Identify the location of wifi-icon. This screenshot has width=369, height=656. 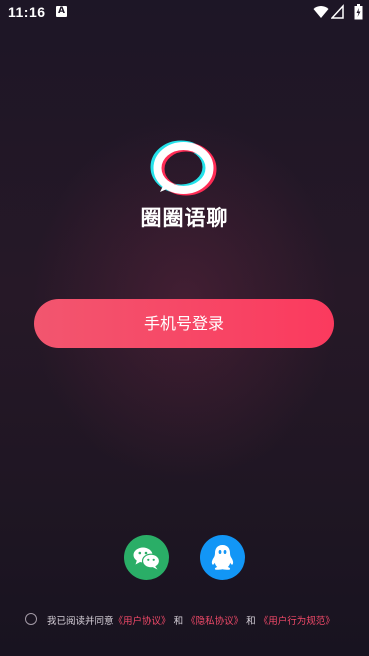
(321, 12).